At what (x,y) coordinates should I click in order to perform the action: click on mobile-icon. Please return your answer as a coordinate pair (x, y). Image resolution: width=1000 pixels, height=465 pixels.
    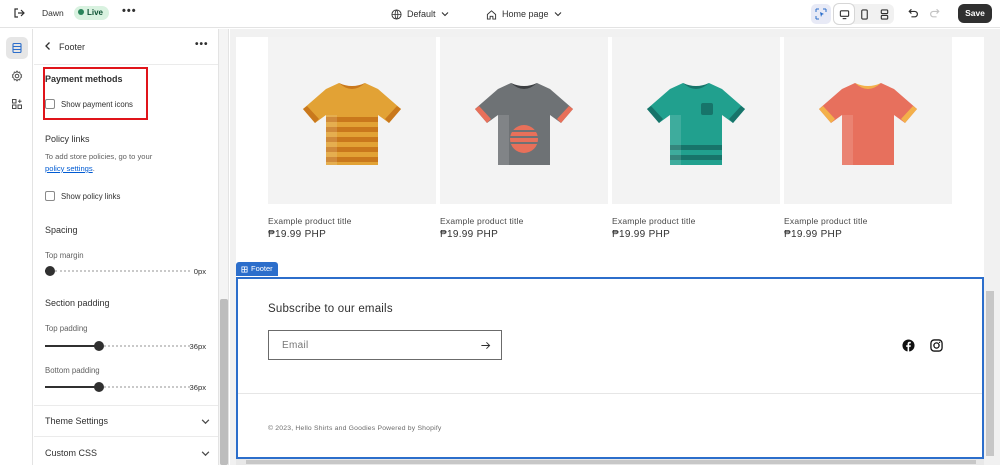
    Looking at the image, I should click on (864, 14).